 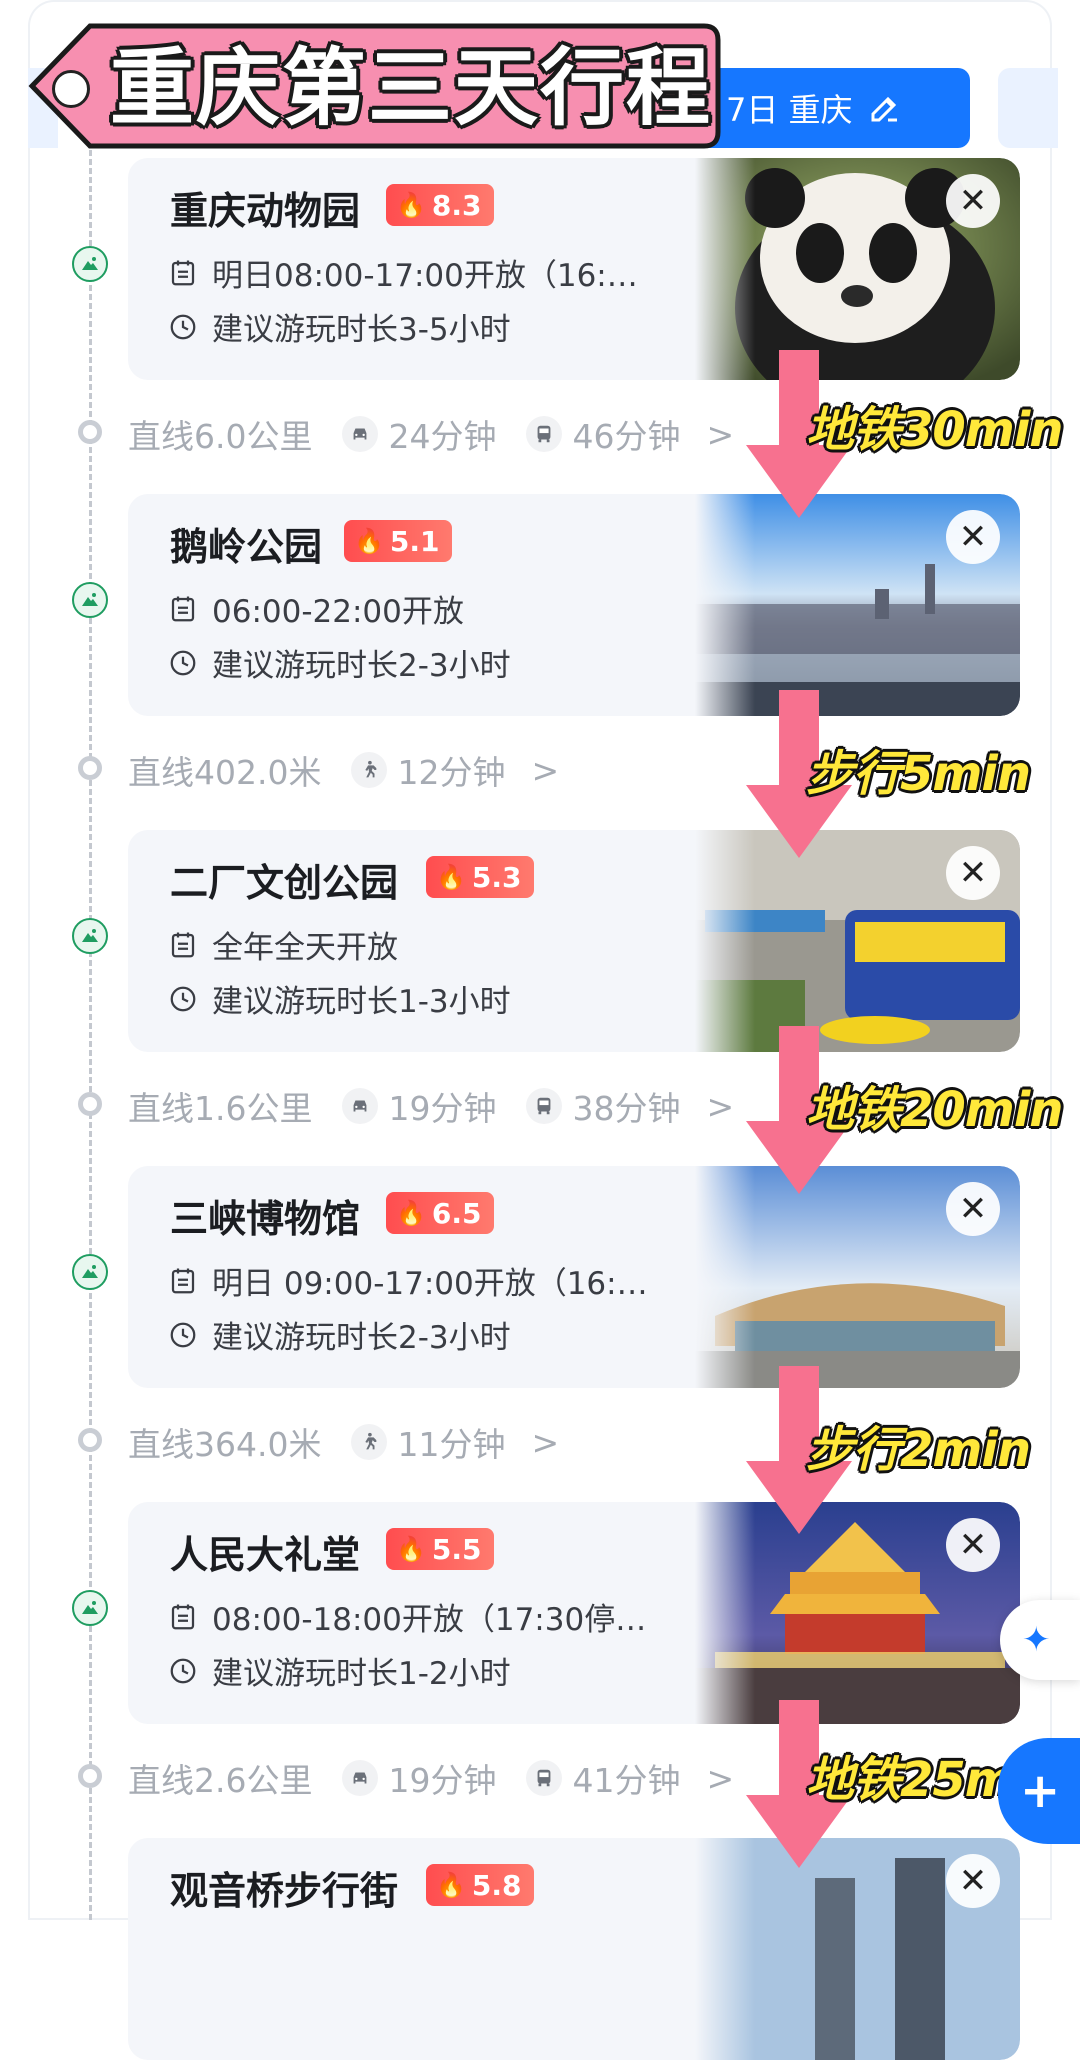 I want to click on heat-badge: 🔥 6.5, so click(x=440, y=1213).